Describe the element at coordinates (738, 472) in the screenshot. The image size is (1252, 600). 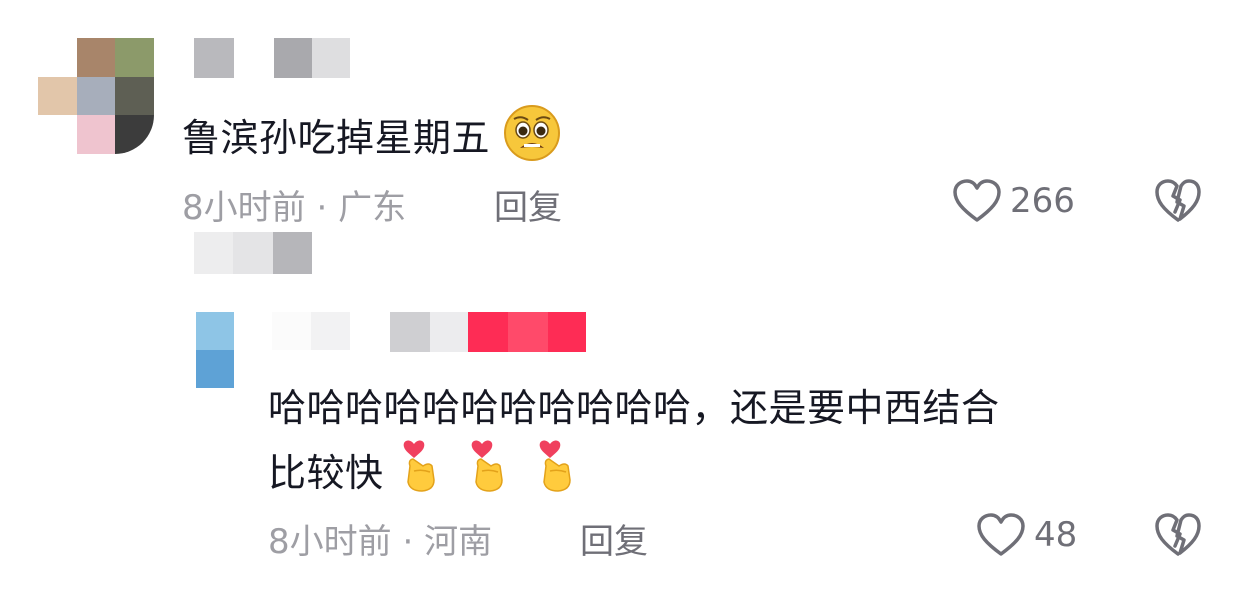
I see `reply-text-line-2: 比较快` at that location.